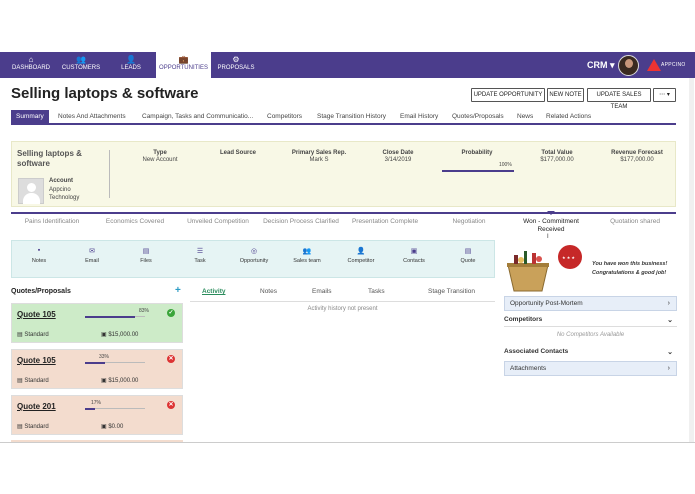 The image size is (695, 494). I want to click on quote-progress-pct: 33%, so click(104, 357).